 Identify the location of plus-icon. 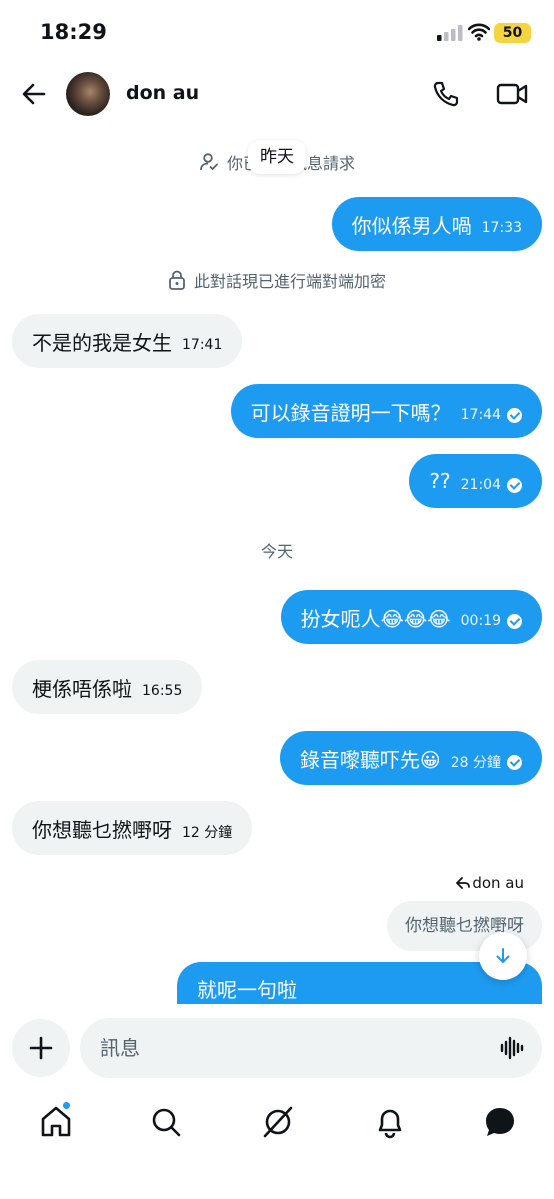
(41, 1048).